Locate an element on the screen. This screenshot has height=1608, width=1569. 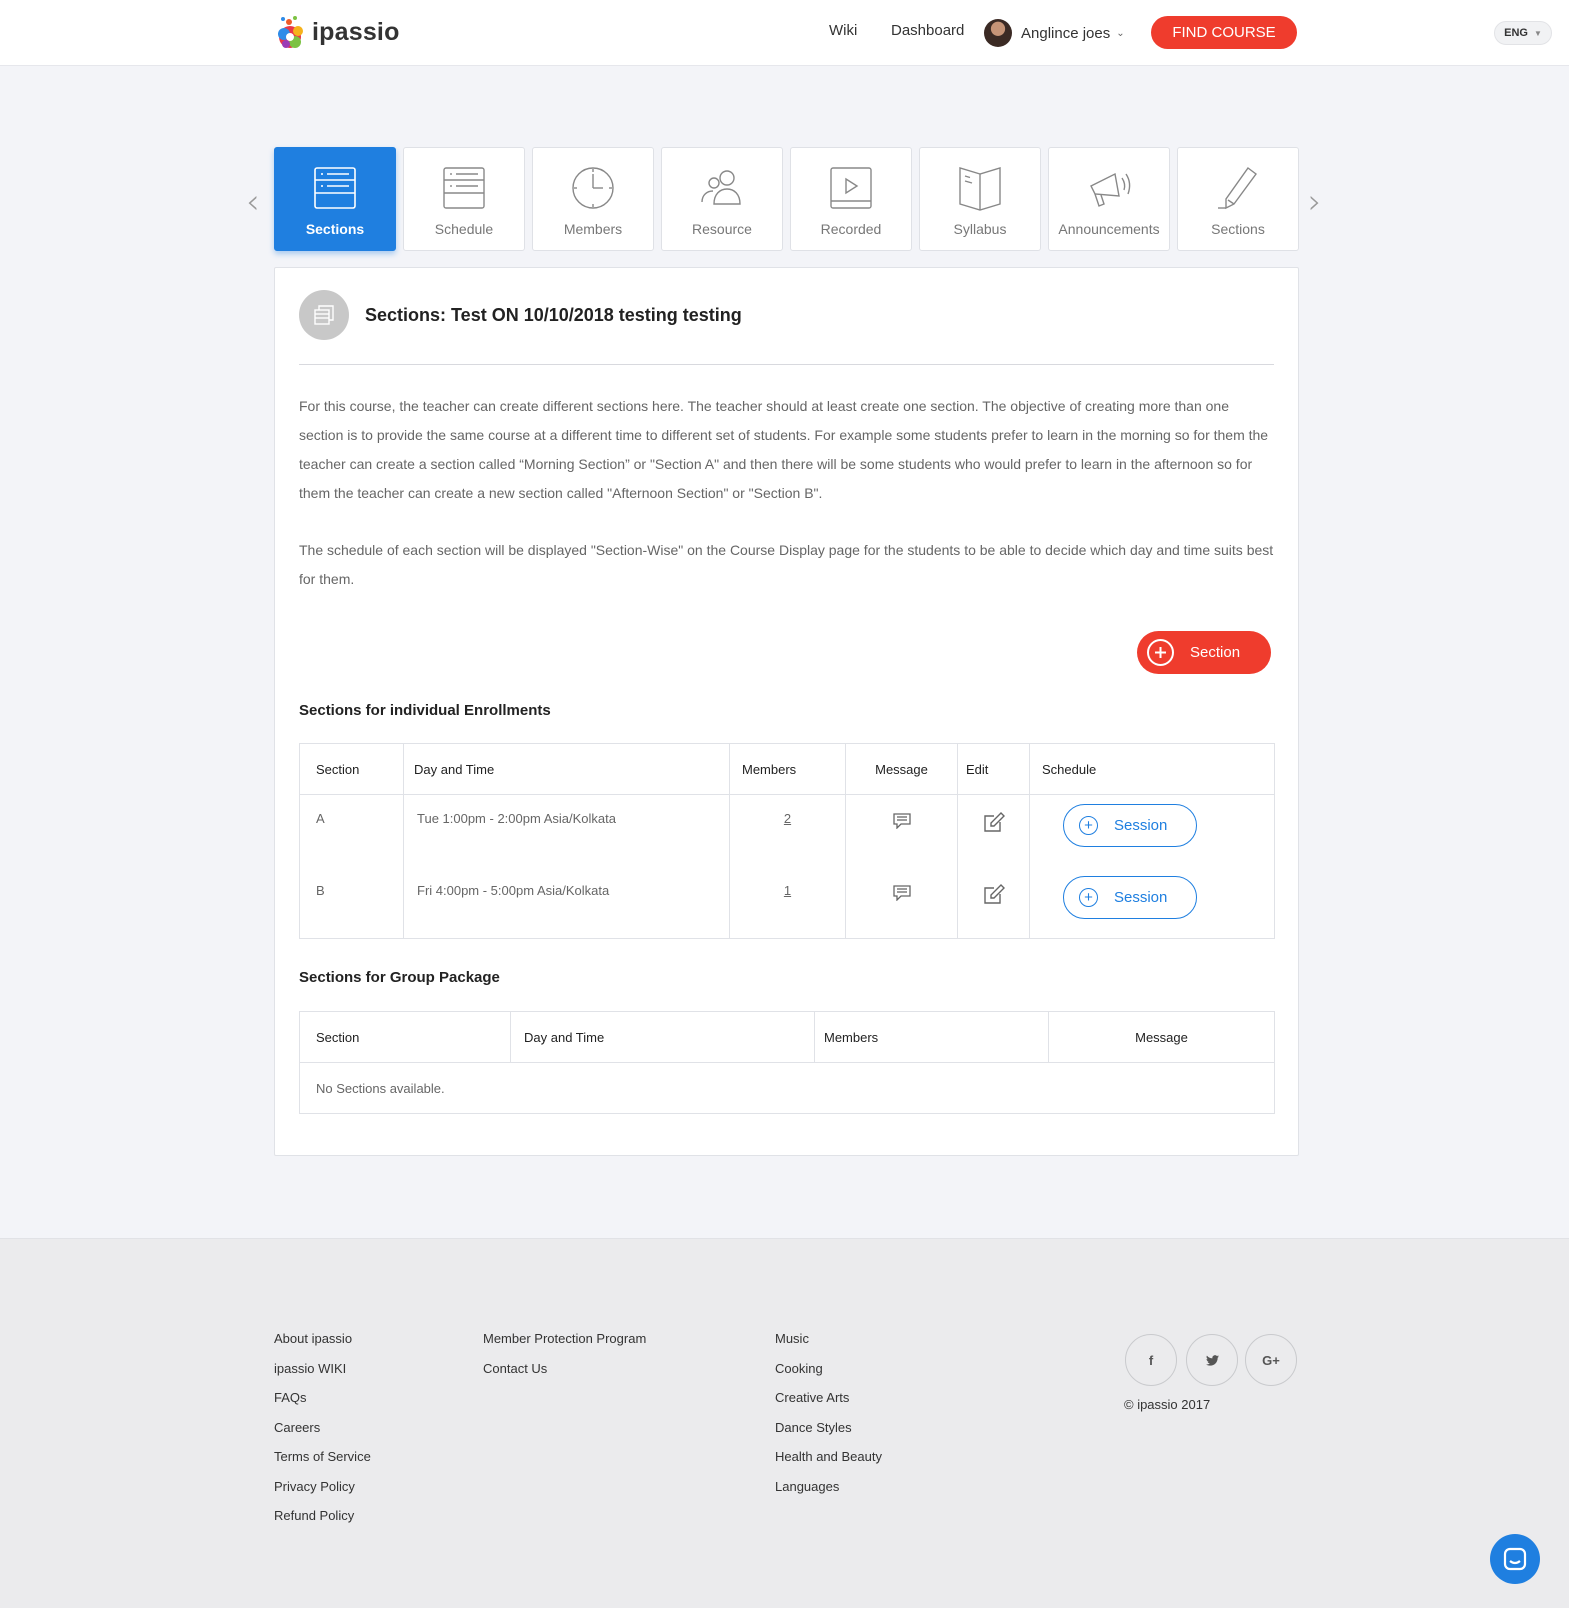
add-section-label: Section is located at coordinates (1215, 652).